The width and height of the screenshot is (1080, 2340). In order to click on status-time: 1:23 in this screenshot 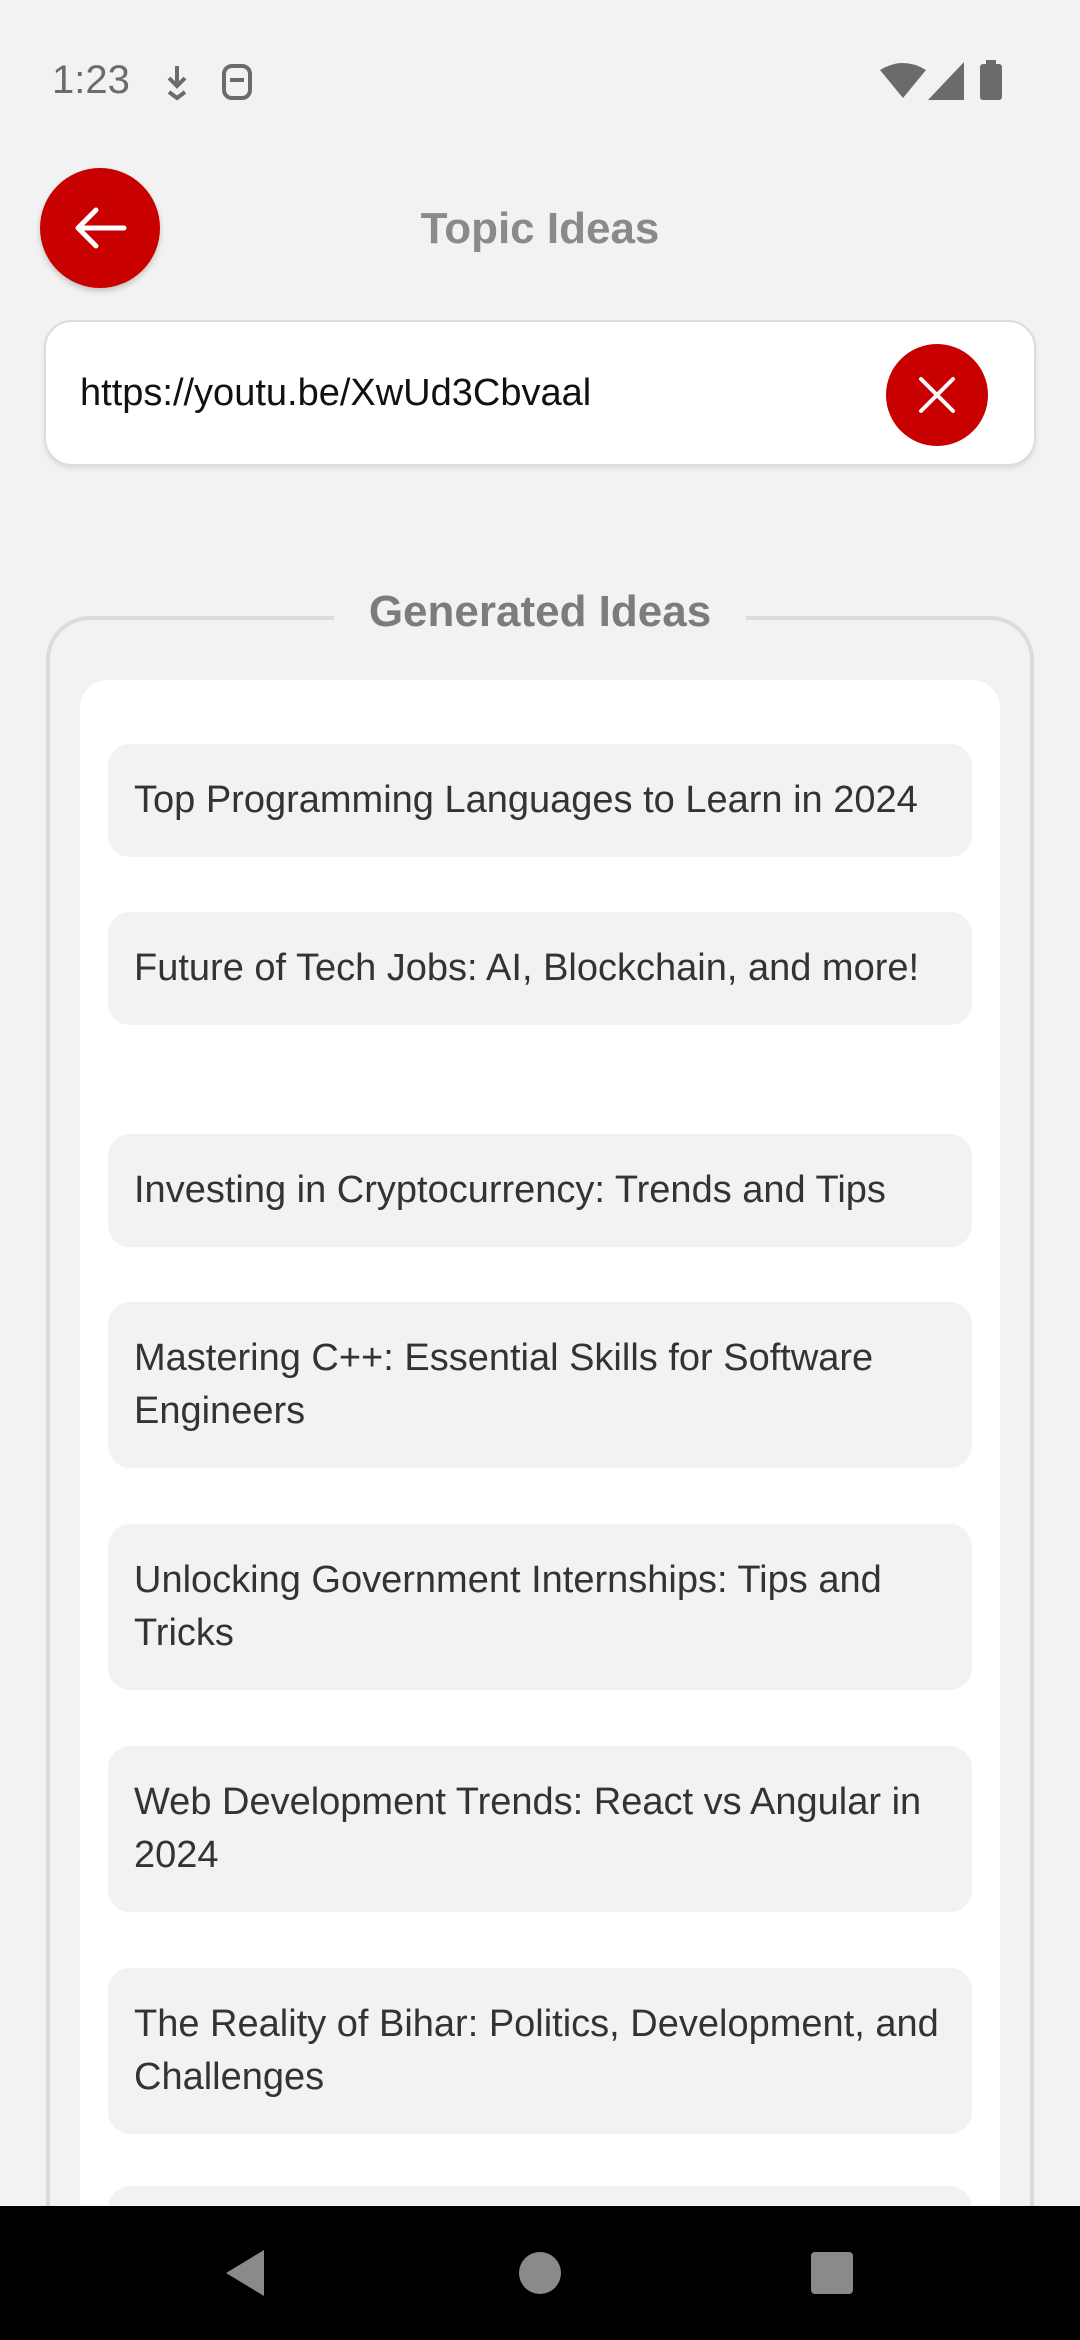, I will do `click(91, 80)`.